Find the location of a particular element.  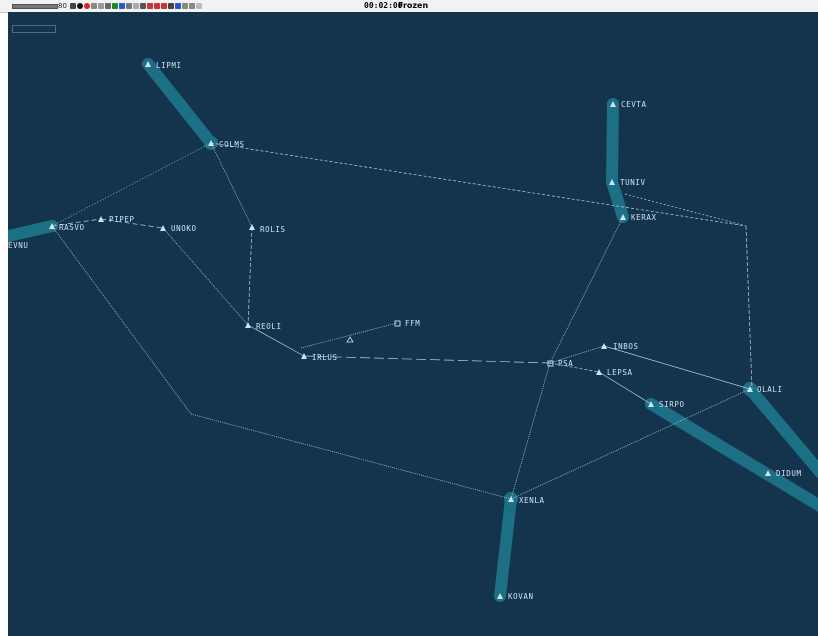

waypoint-UNOKO: UNOKO is located at coordinates (178, 228).